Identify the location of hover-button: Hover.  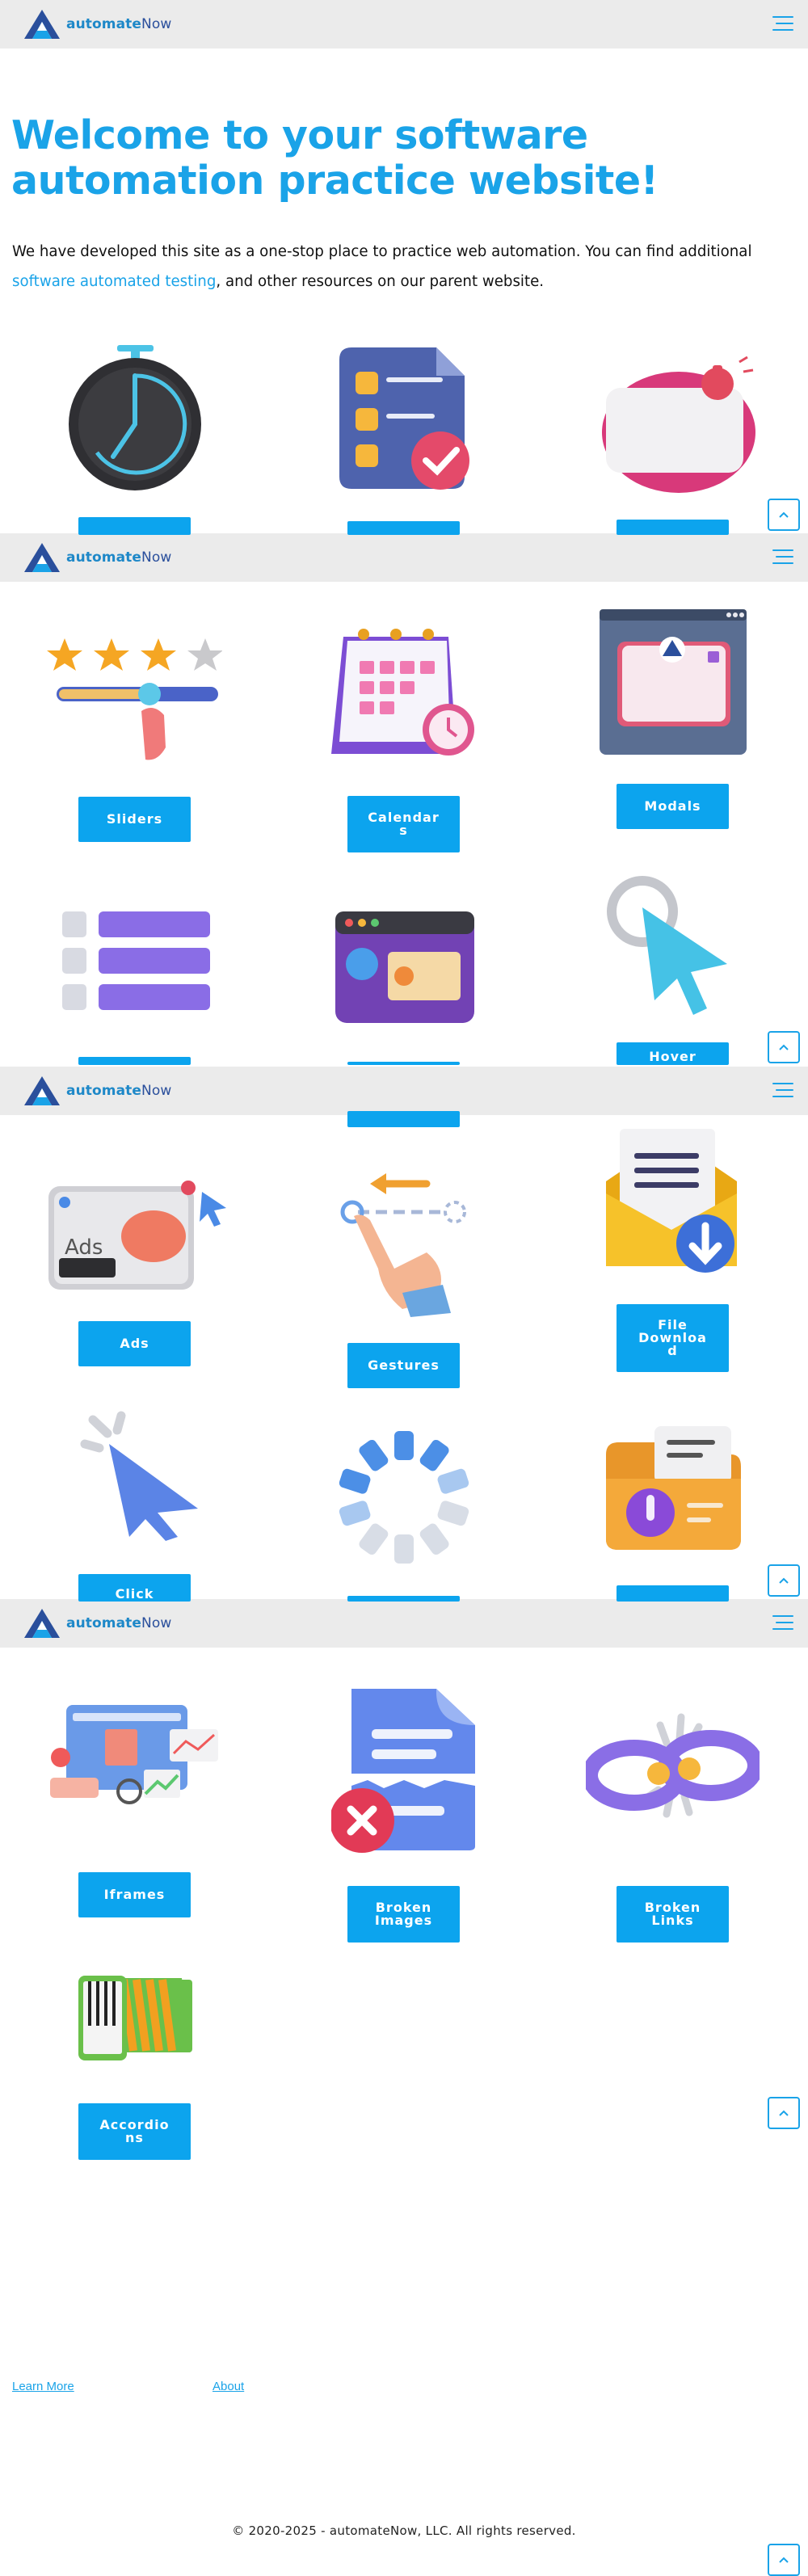
(673, 1053).